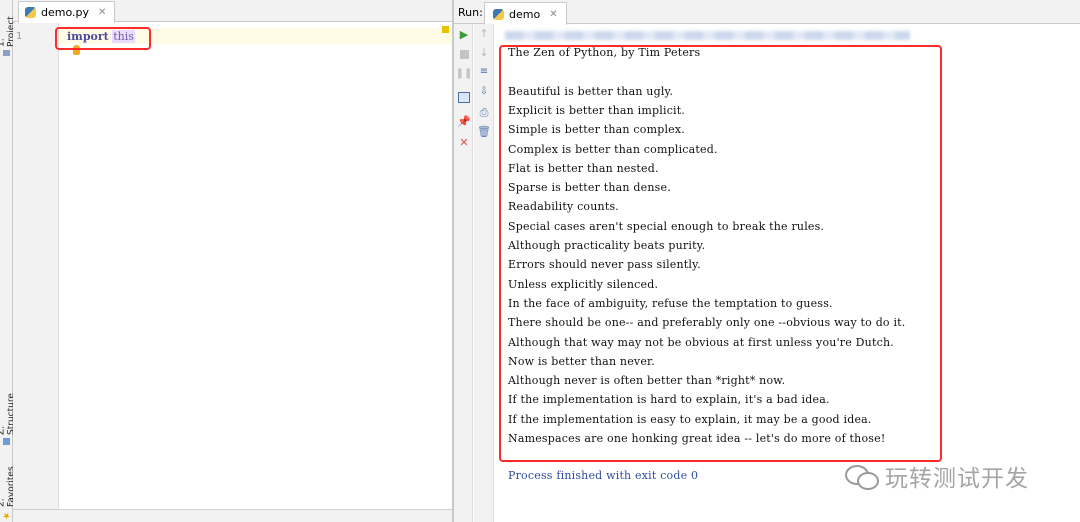 Image resolution: width=1080 pixels, height=522 pixels. I want to click on rerun-icon: ▶, so click(464, 34).